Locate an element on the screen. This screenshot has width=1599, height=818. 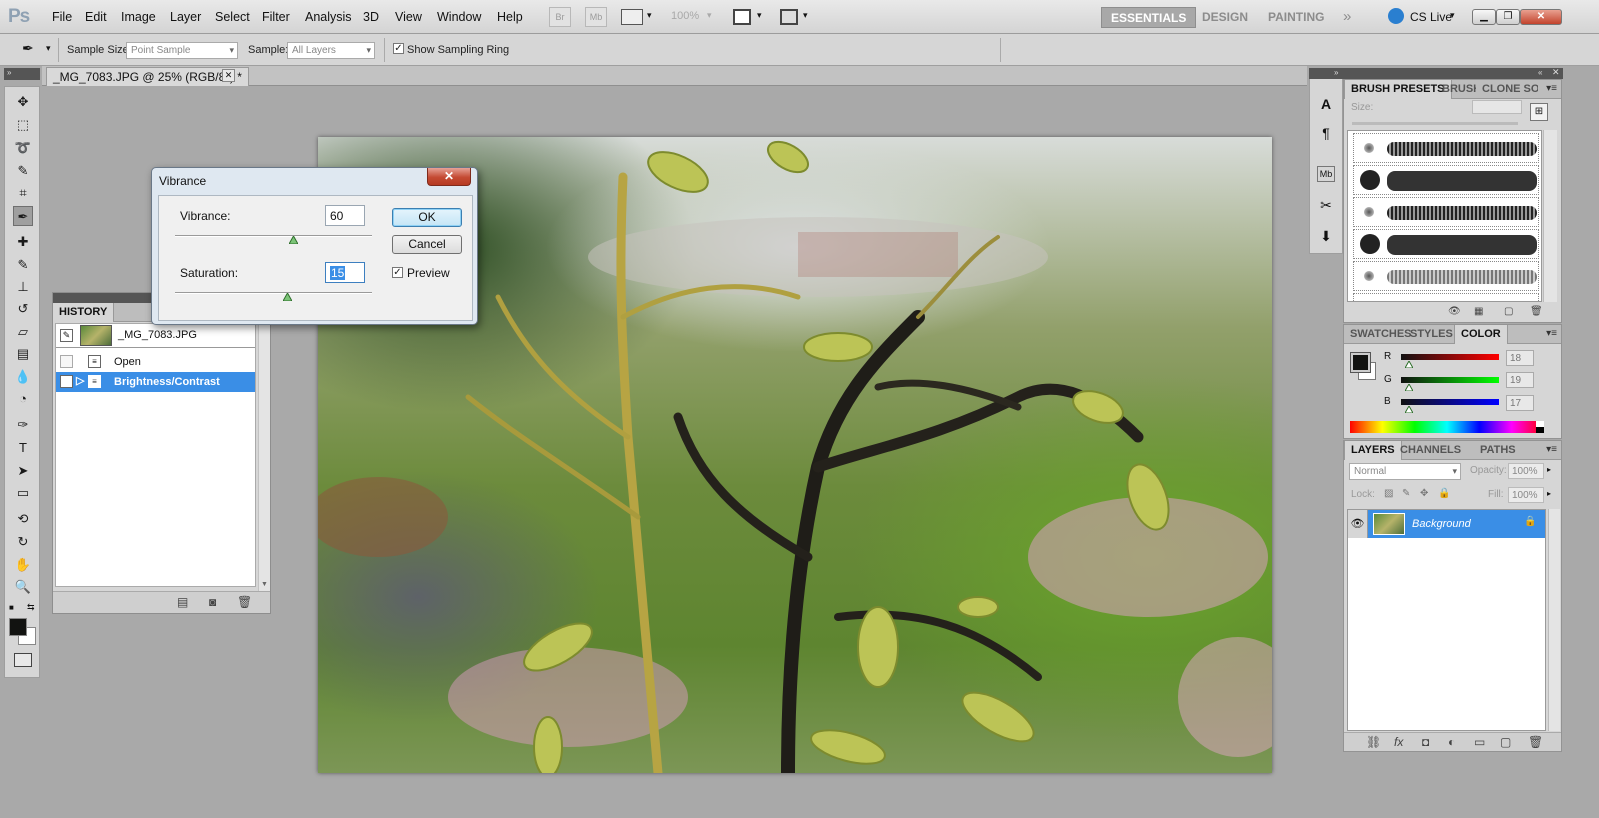
mini-bridge-panel-icon: Mb is located at coordinates (1326, 174).